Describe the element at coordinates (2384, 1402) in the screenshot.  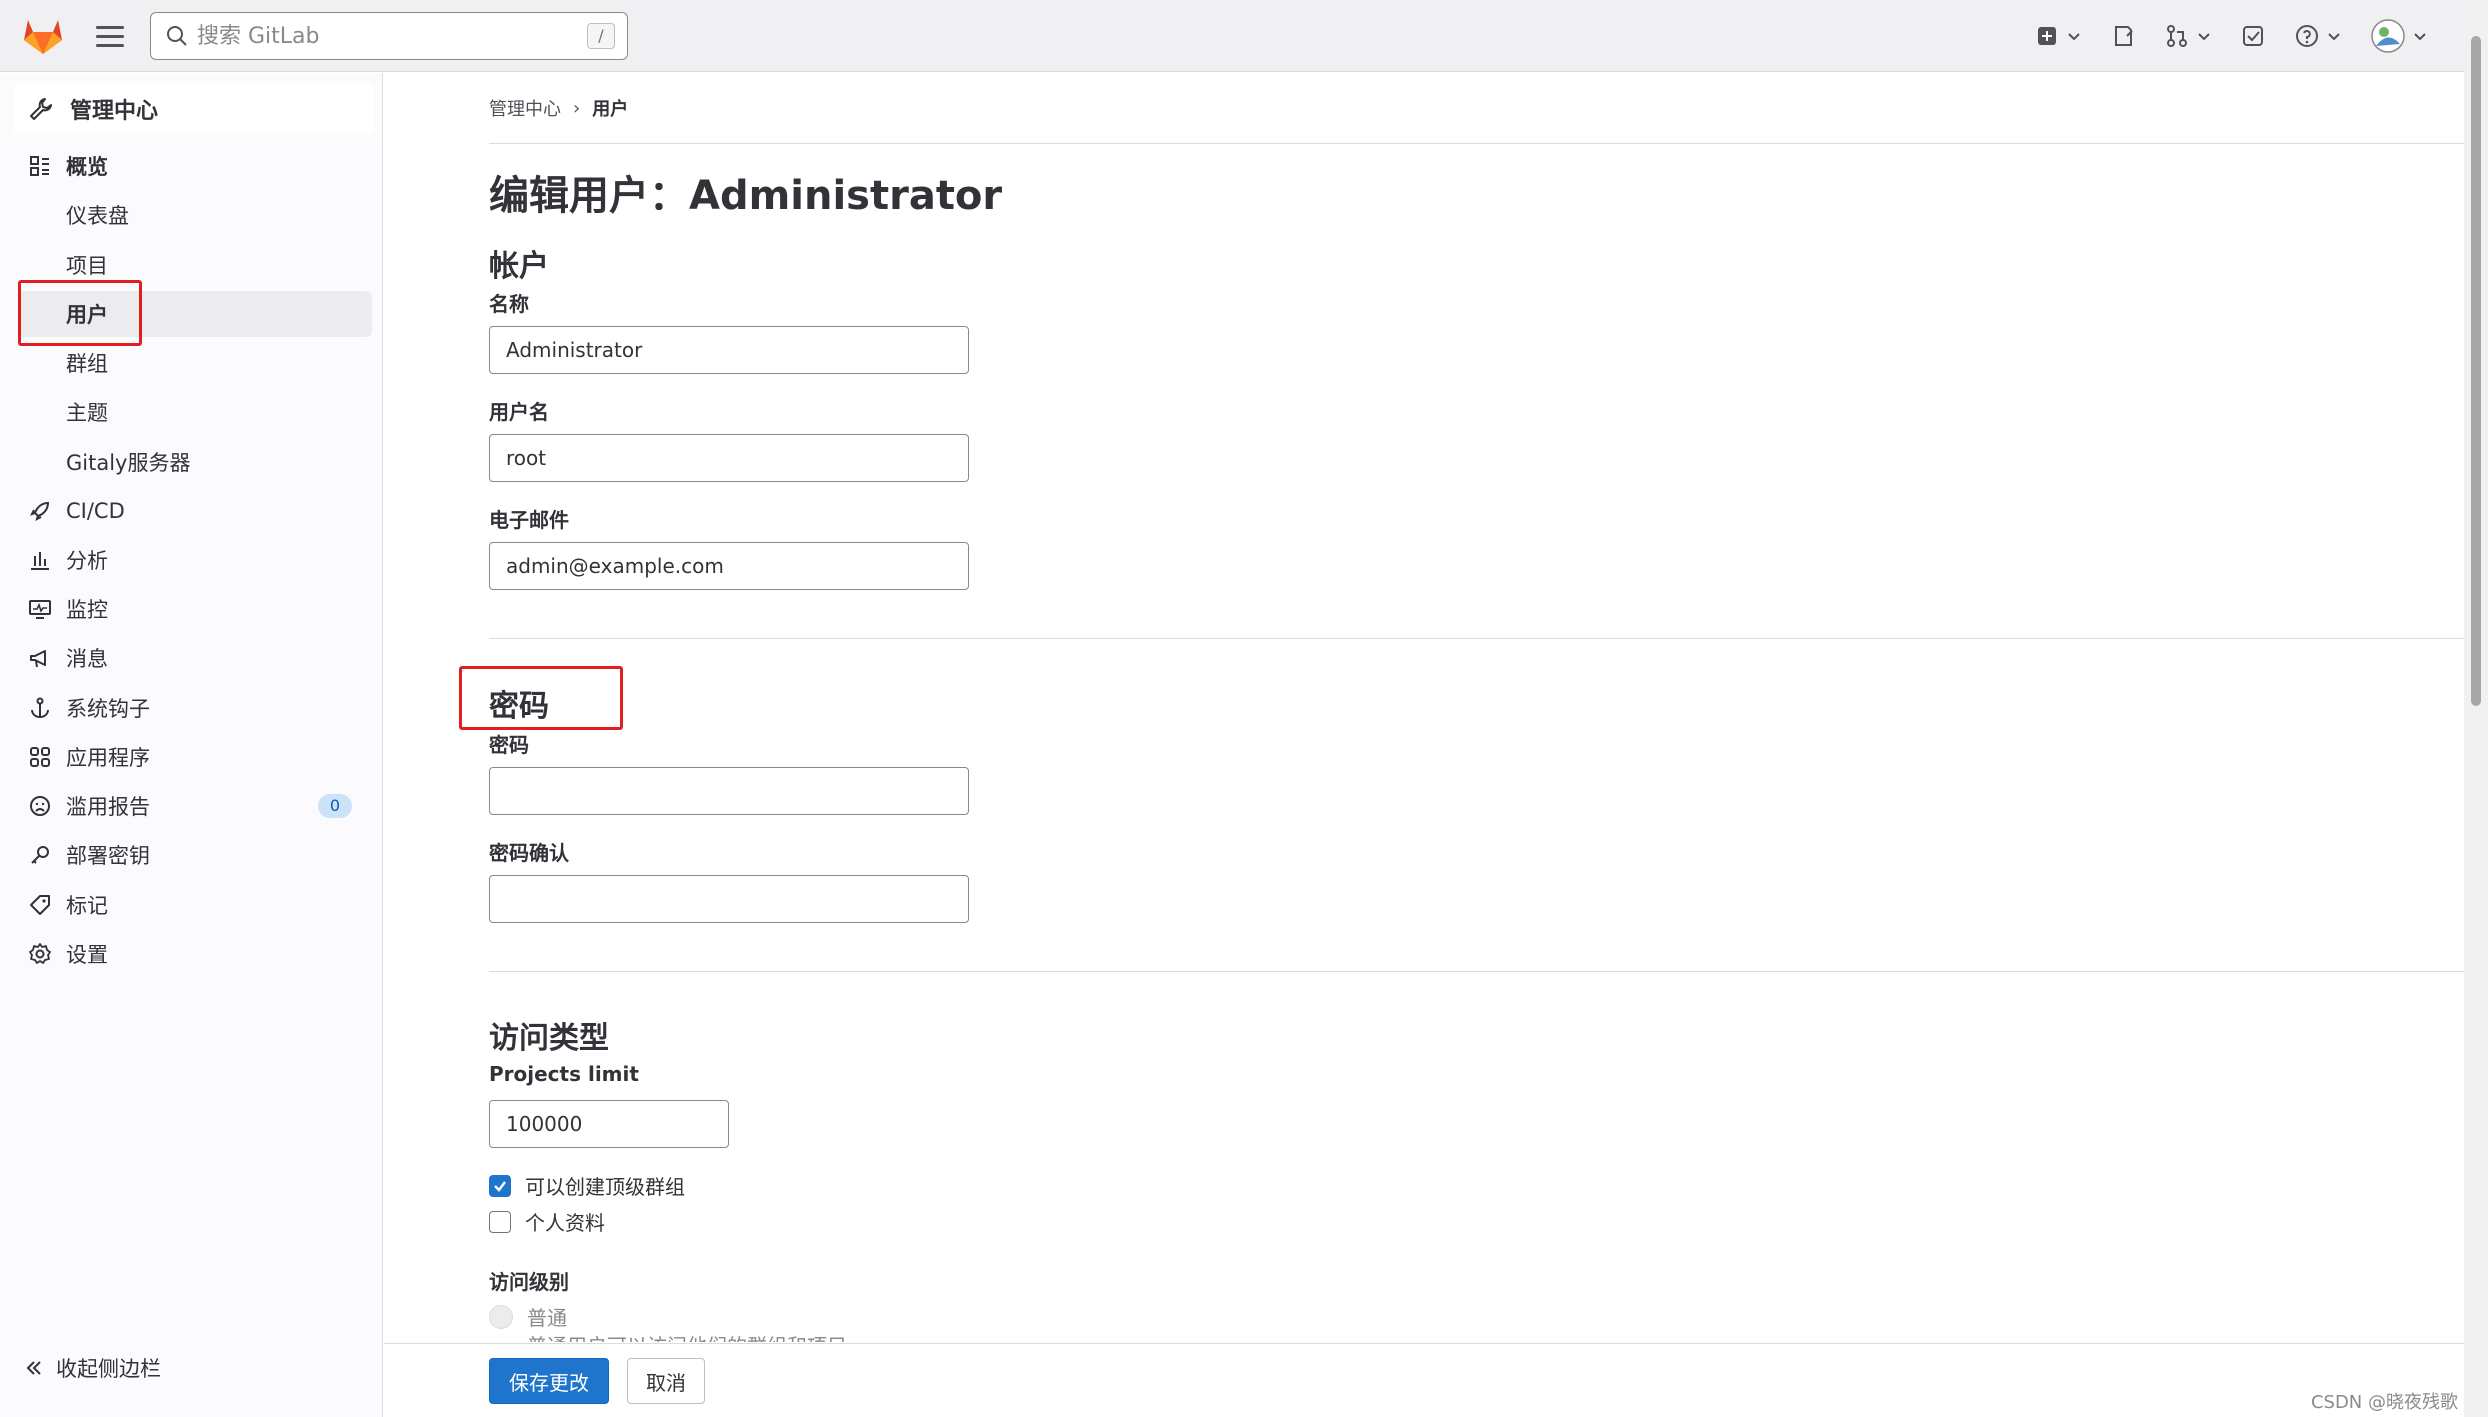
I see `watermark: CSDN @晓夜残歌` at that location.